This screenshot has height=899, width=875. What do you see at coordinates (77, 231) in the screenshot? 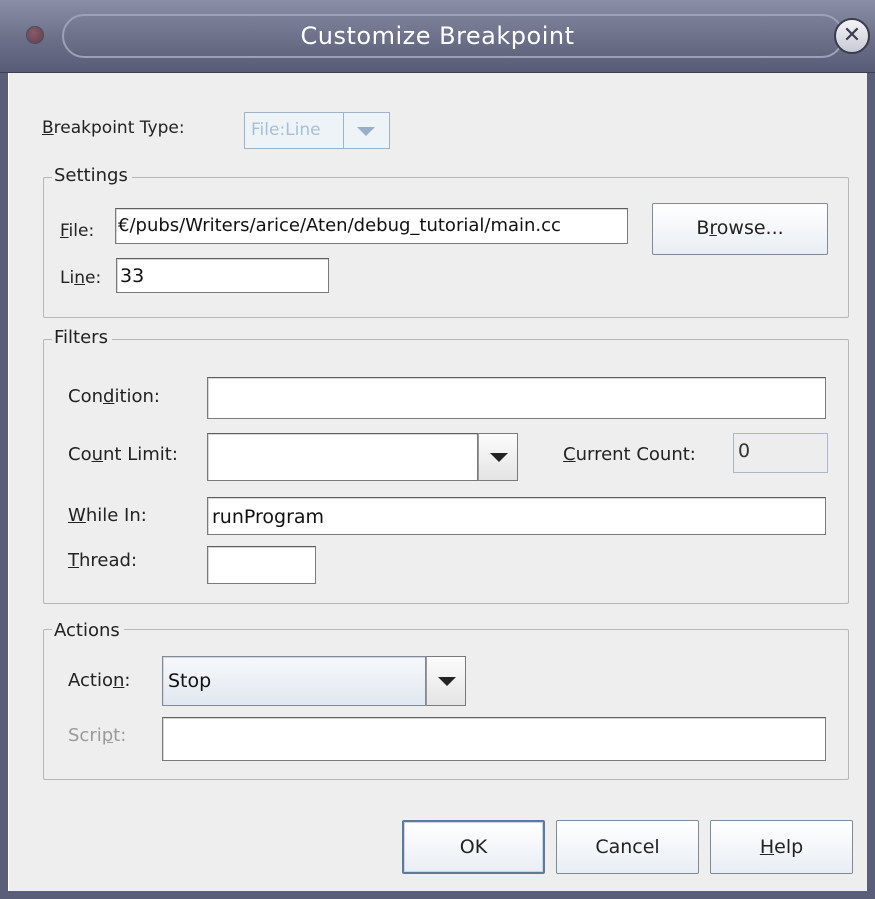
I see `file-label: File:` at bounding box center [77, 231].